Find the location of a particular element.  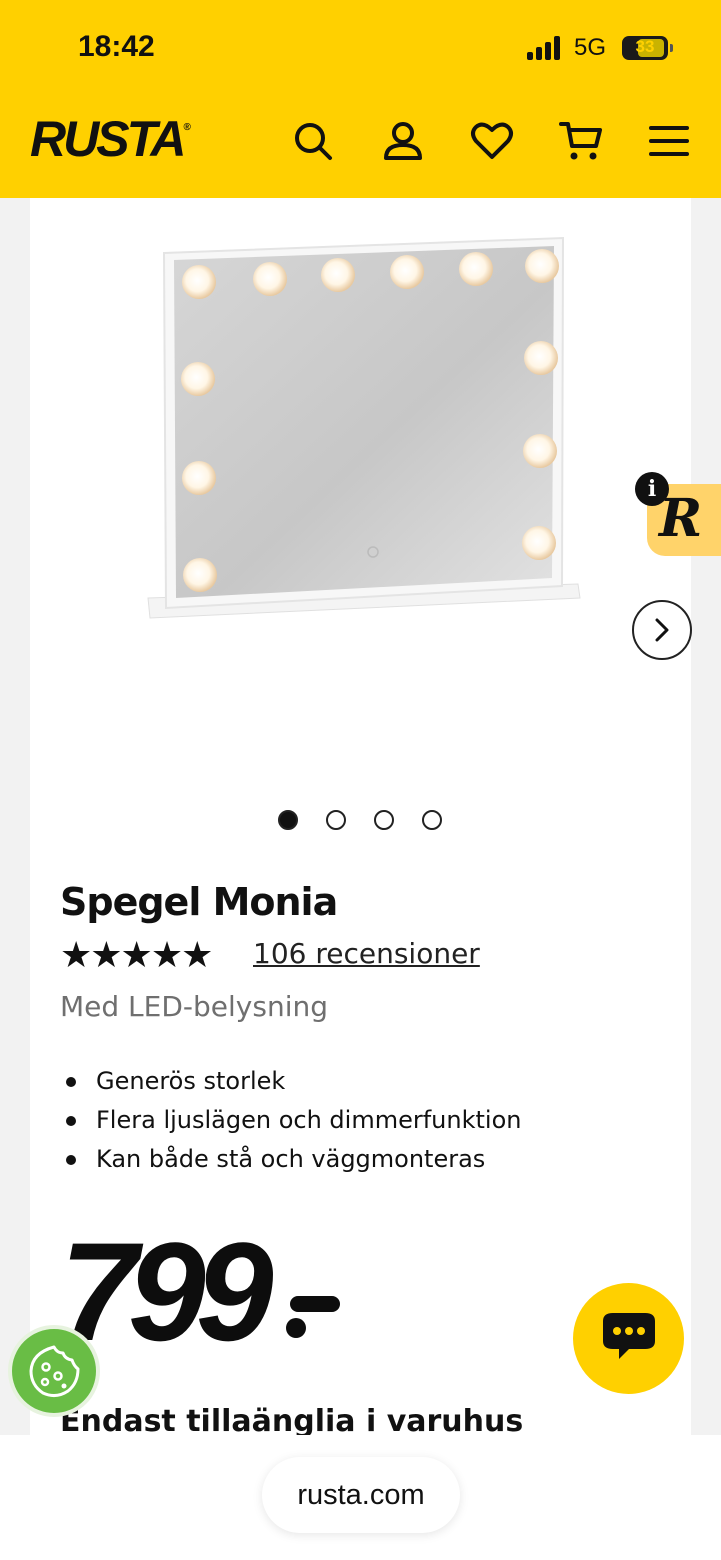

logo-text: RUSTA is located at coordinates (108, 139).